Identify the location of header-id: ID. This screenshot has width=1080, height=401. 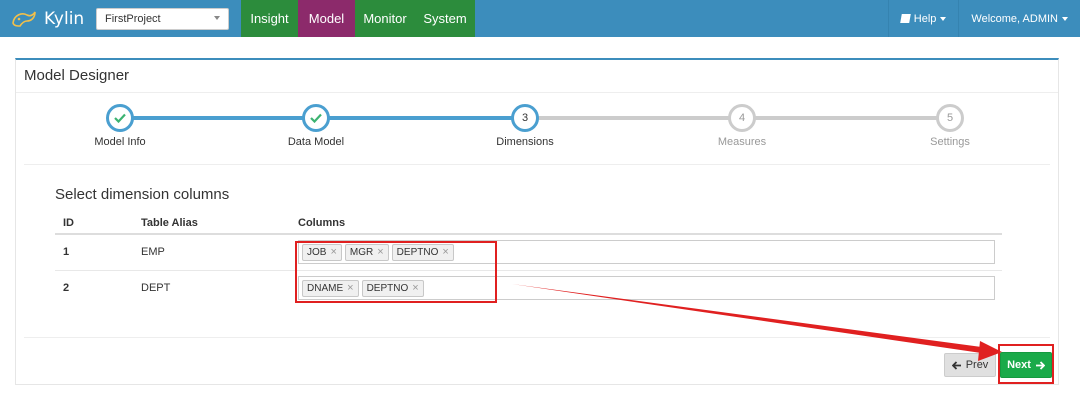
(94, 223).